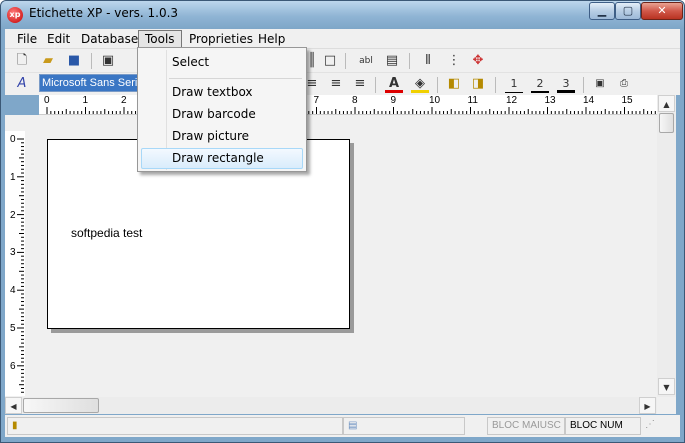 The width and height of the screenshot is (685, 443). I want to click on save-disk-icon: ■, so click(74, 61).